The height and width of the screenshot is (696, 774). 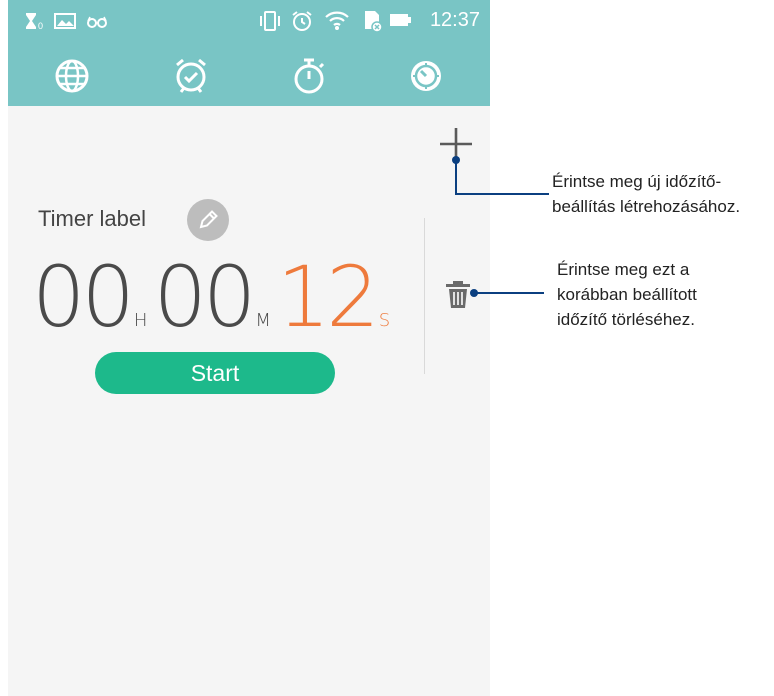 I want to click on delete-timer-button, so click(x=458, y=294).